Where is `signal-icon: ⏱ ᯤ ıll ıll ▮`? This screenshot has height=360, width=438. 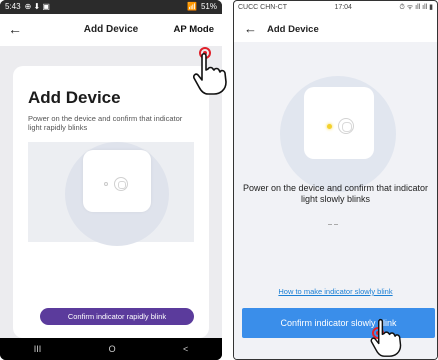 signal-icon: ⏱ ᯤ ıll ıll ▮ is located at coordinates (416, 7).